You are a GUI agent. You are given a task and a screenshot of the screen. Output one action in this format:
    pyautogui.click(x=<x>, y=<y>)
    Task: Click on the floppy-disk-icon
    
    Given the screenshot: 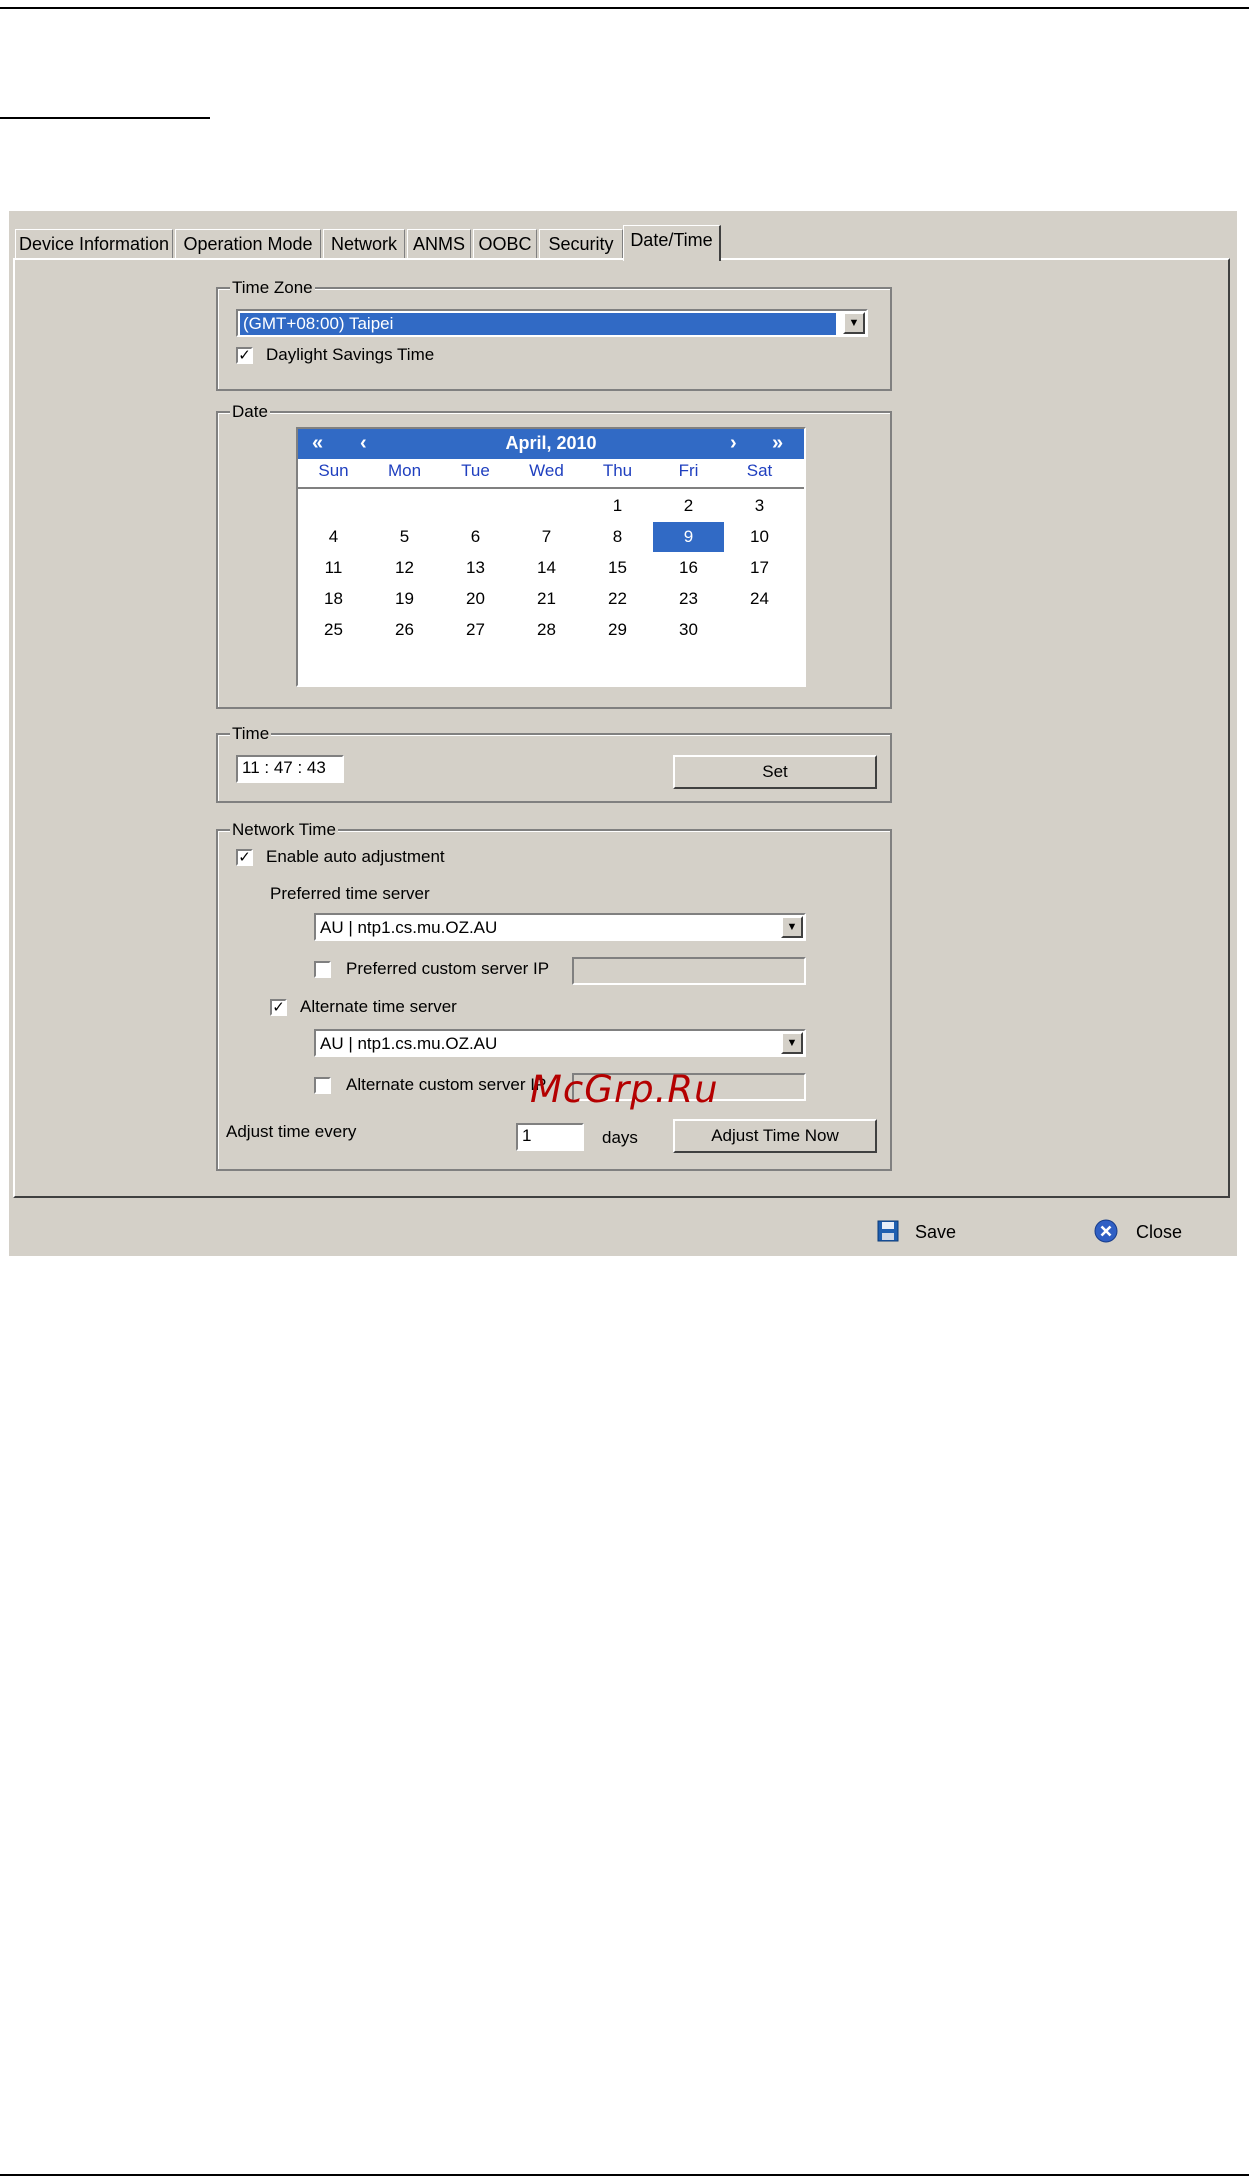 What is the action you would take?
    pyautogui.click(x=888, y=1233)
    